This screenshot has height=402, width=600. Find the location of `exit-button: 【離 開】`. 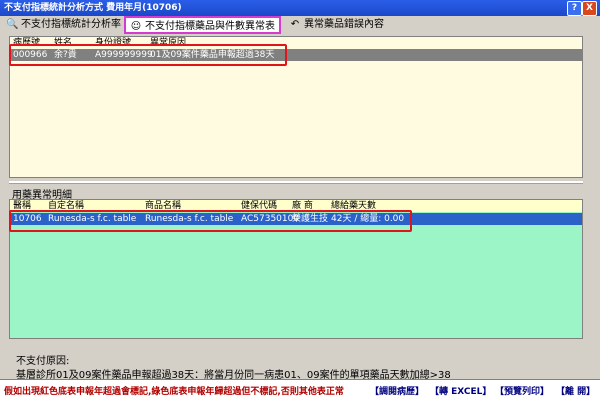

exit-button: 【離 開】 is located at coordinates (575, 390).